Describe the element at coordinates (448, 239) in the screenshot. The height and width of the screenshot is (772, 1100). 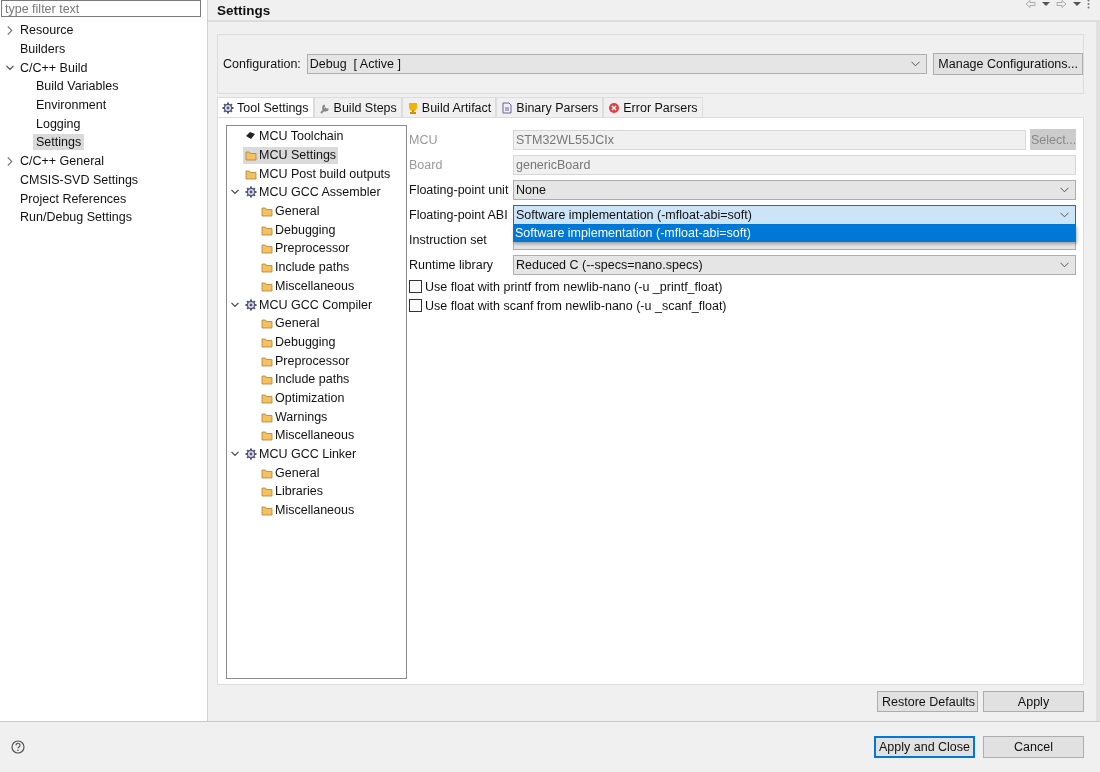
I see `field-label: Instruction set` at that location.